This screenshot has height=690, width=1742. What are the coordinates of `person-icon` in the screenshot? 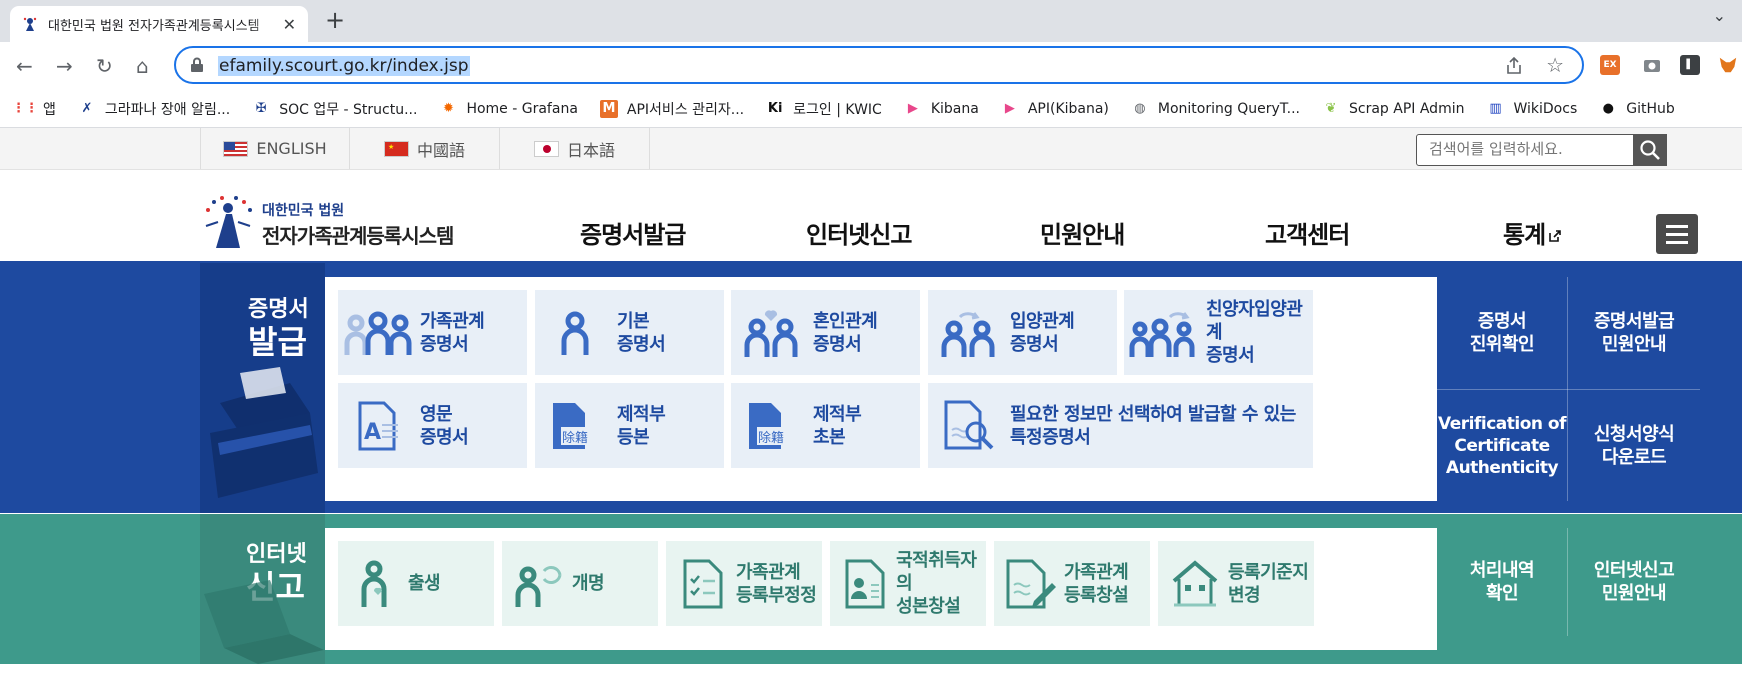 It's located at (575, 333).